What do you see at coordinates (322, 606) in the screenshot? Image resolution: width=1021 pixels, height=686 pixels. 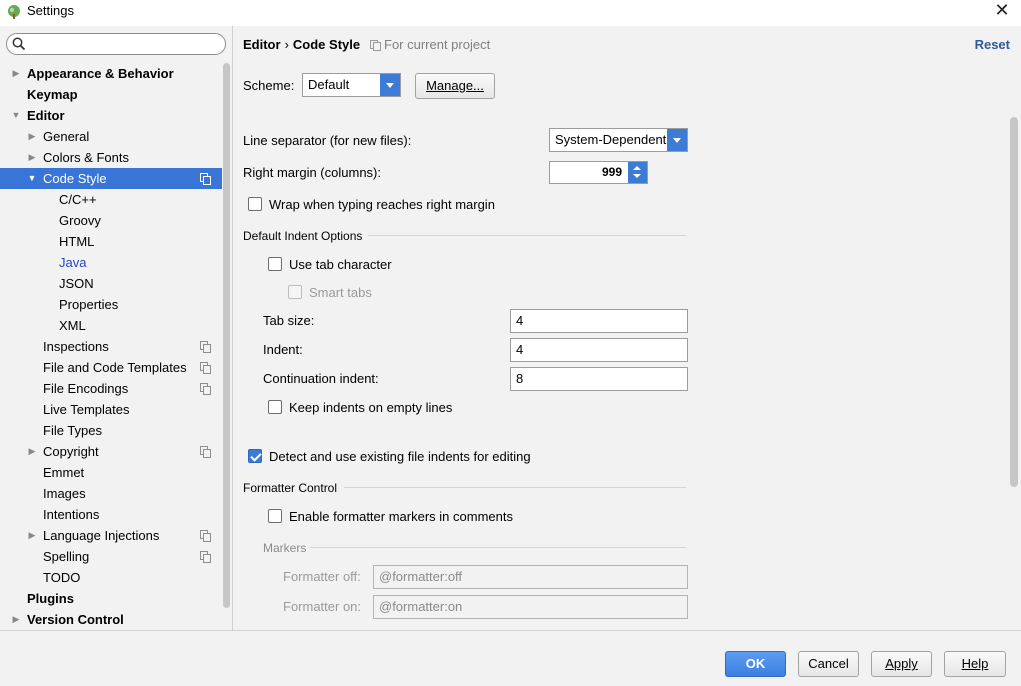 I see `formatter-on-label: Formatter on:` at bounding box center [322, 606].